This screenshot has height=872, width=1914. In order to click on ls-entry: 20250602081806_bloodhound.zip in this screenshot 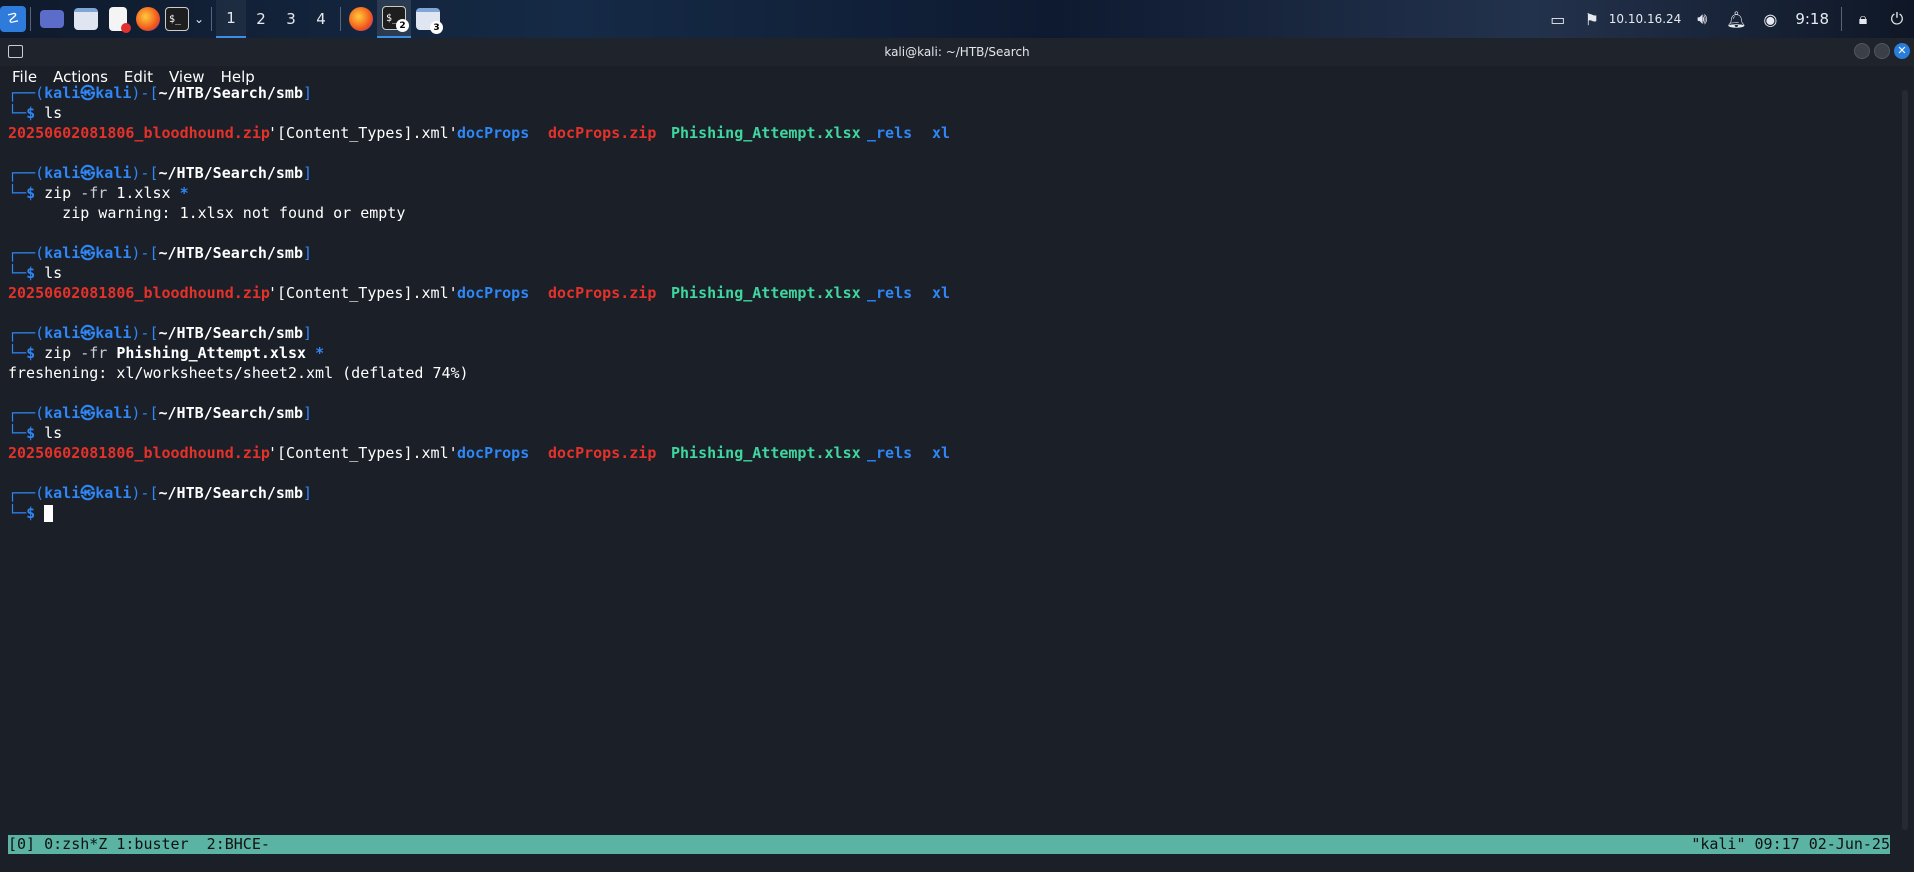, I will do `click(139, 453)`.